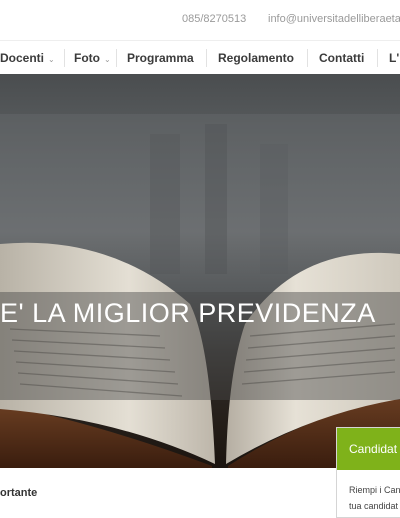  I want to click on email-link: info@universitadelliberaeta, so click(334, 19).